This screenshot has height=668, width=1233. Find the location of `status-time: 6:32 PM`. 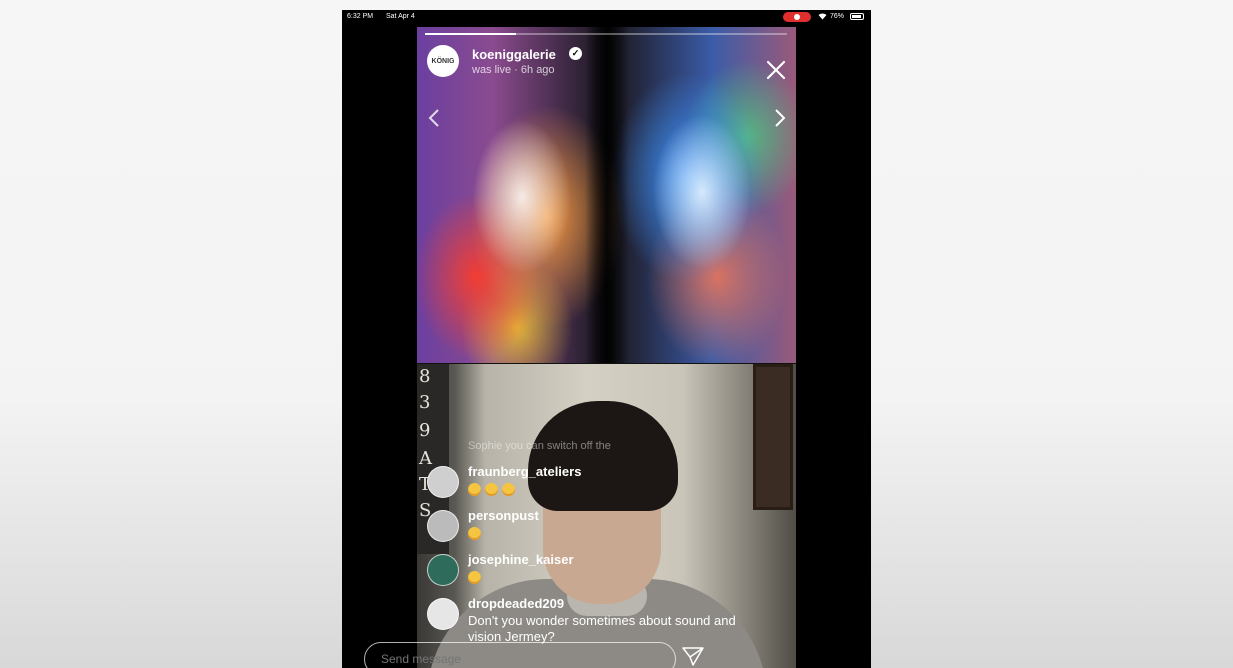

status-time: 6:32 PM is located at coordinates (360, 16).